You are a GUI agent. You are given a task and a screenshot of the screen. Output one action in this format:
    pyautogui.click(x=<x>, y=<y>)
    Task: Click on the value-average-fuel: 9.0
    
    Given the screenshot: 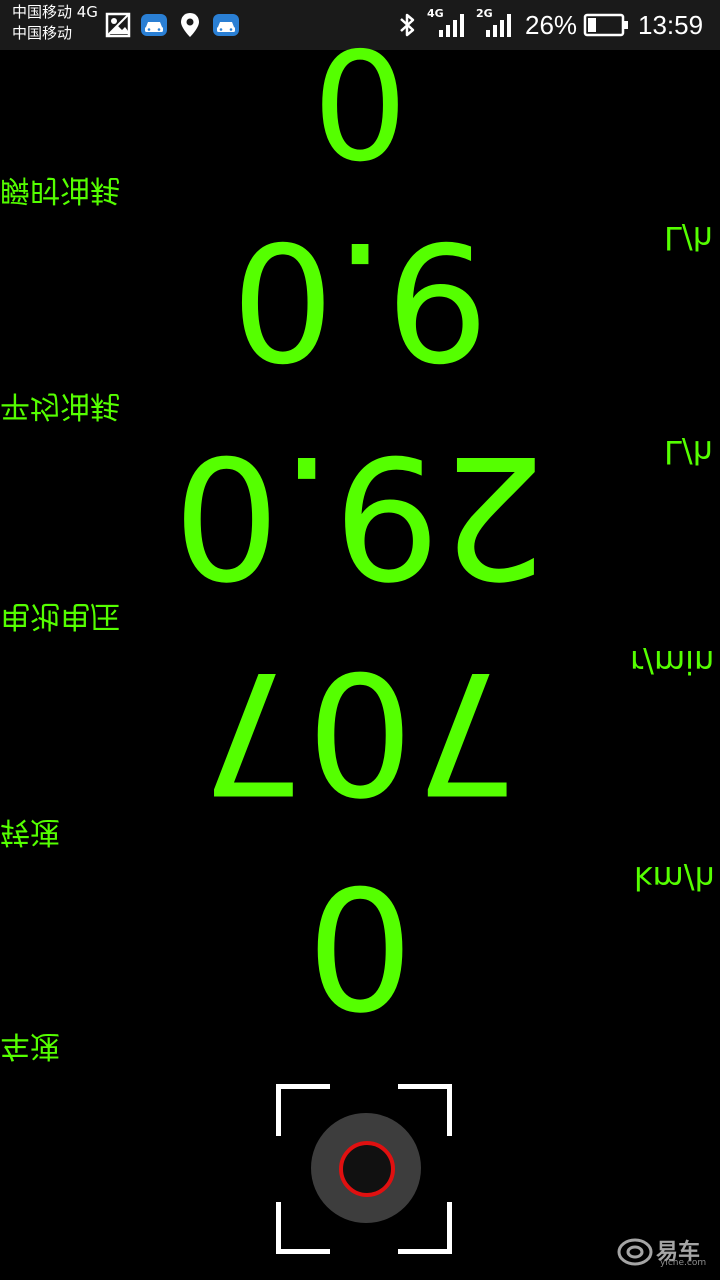 What is the action you would take?
    pyautogui.click(x=360, y=299)
    